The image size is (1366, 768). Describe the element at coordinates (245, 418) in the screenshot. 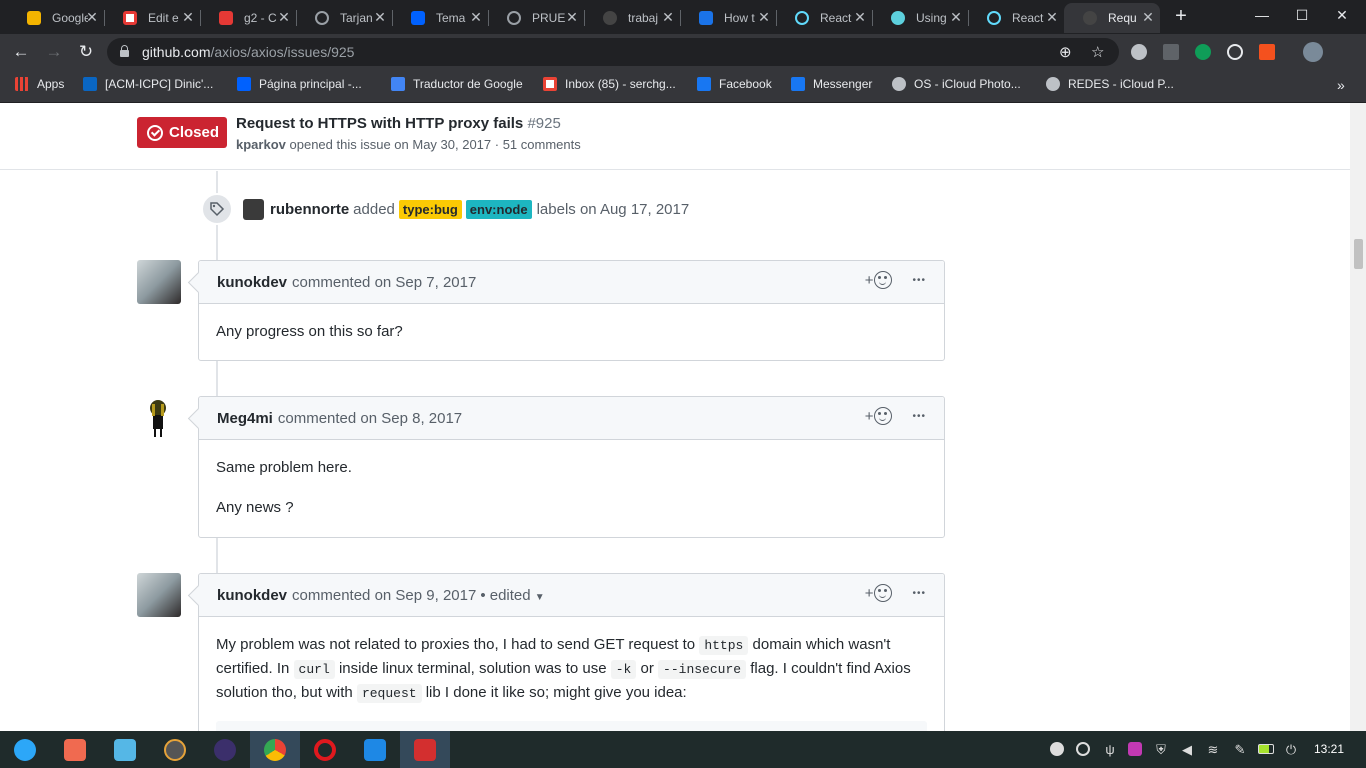

I see `comment-author-link: Meg4mi` at that location.